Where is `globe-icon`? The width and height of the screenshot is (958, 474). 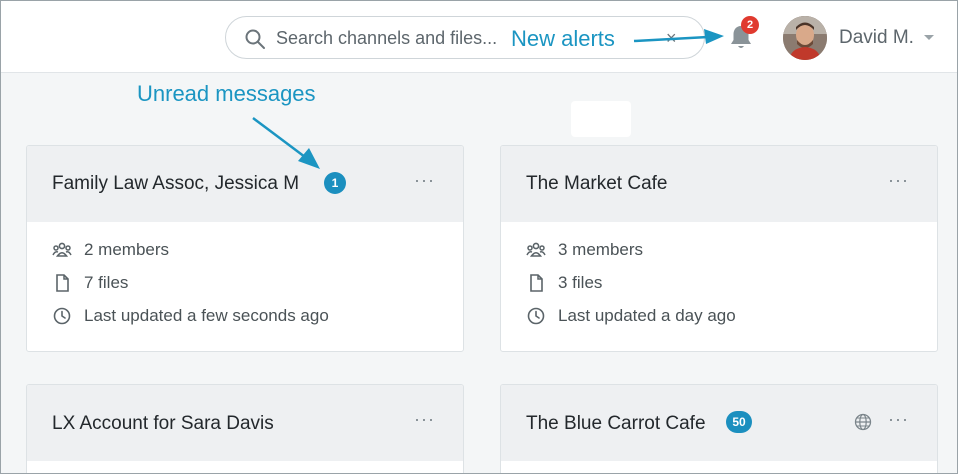 globe-icon is located at coordinates (863, 422).